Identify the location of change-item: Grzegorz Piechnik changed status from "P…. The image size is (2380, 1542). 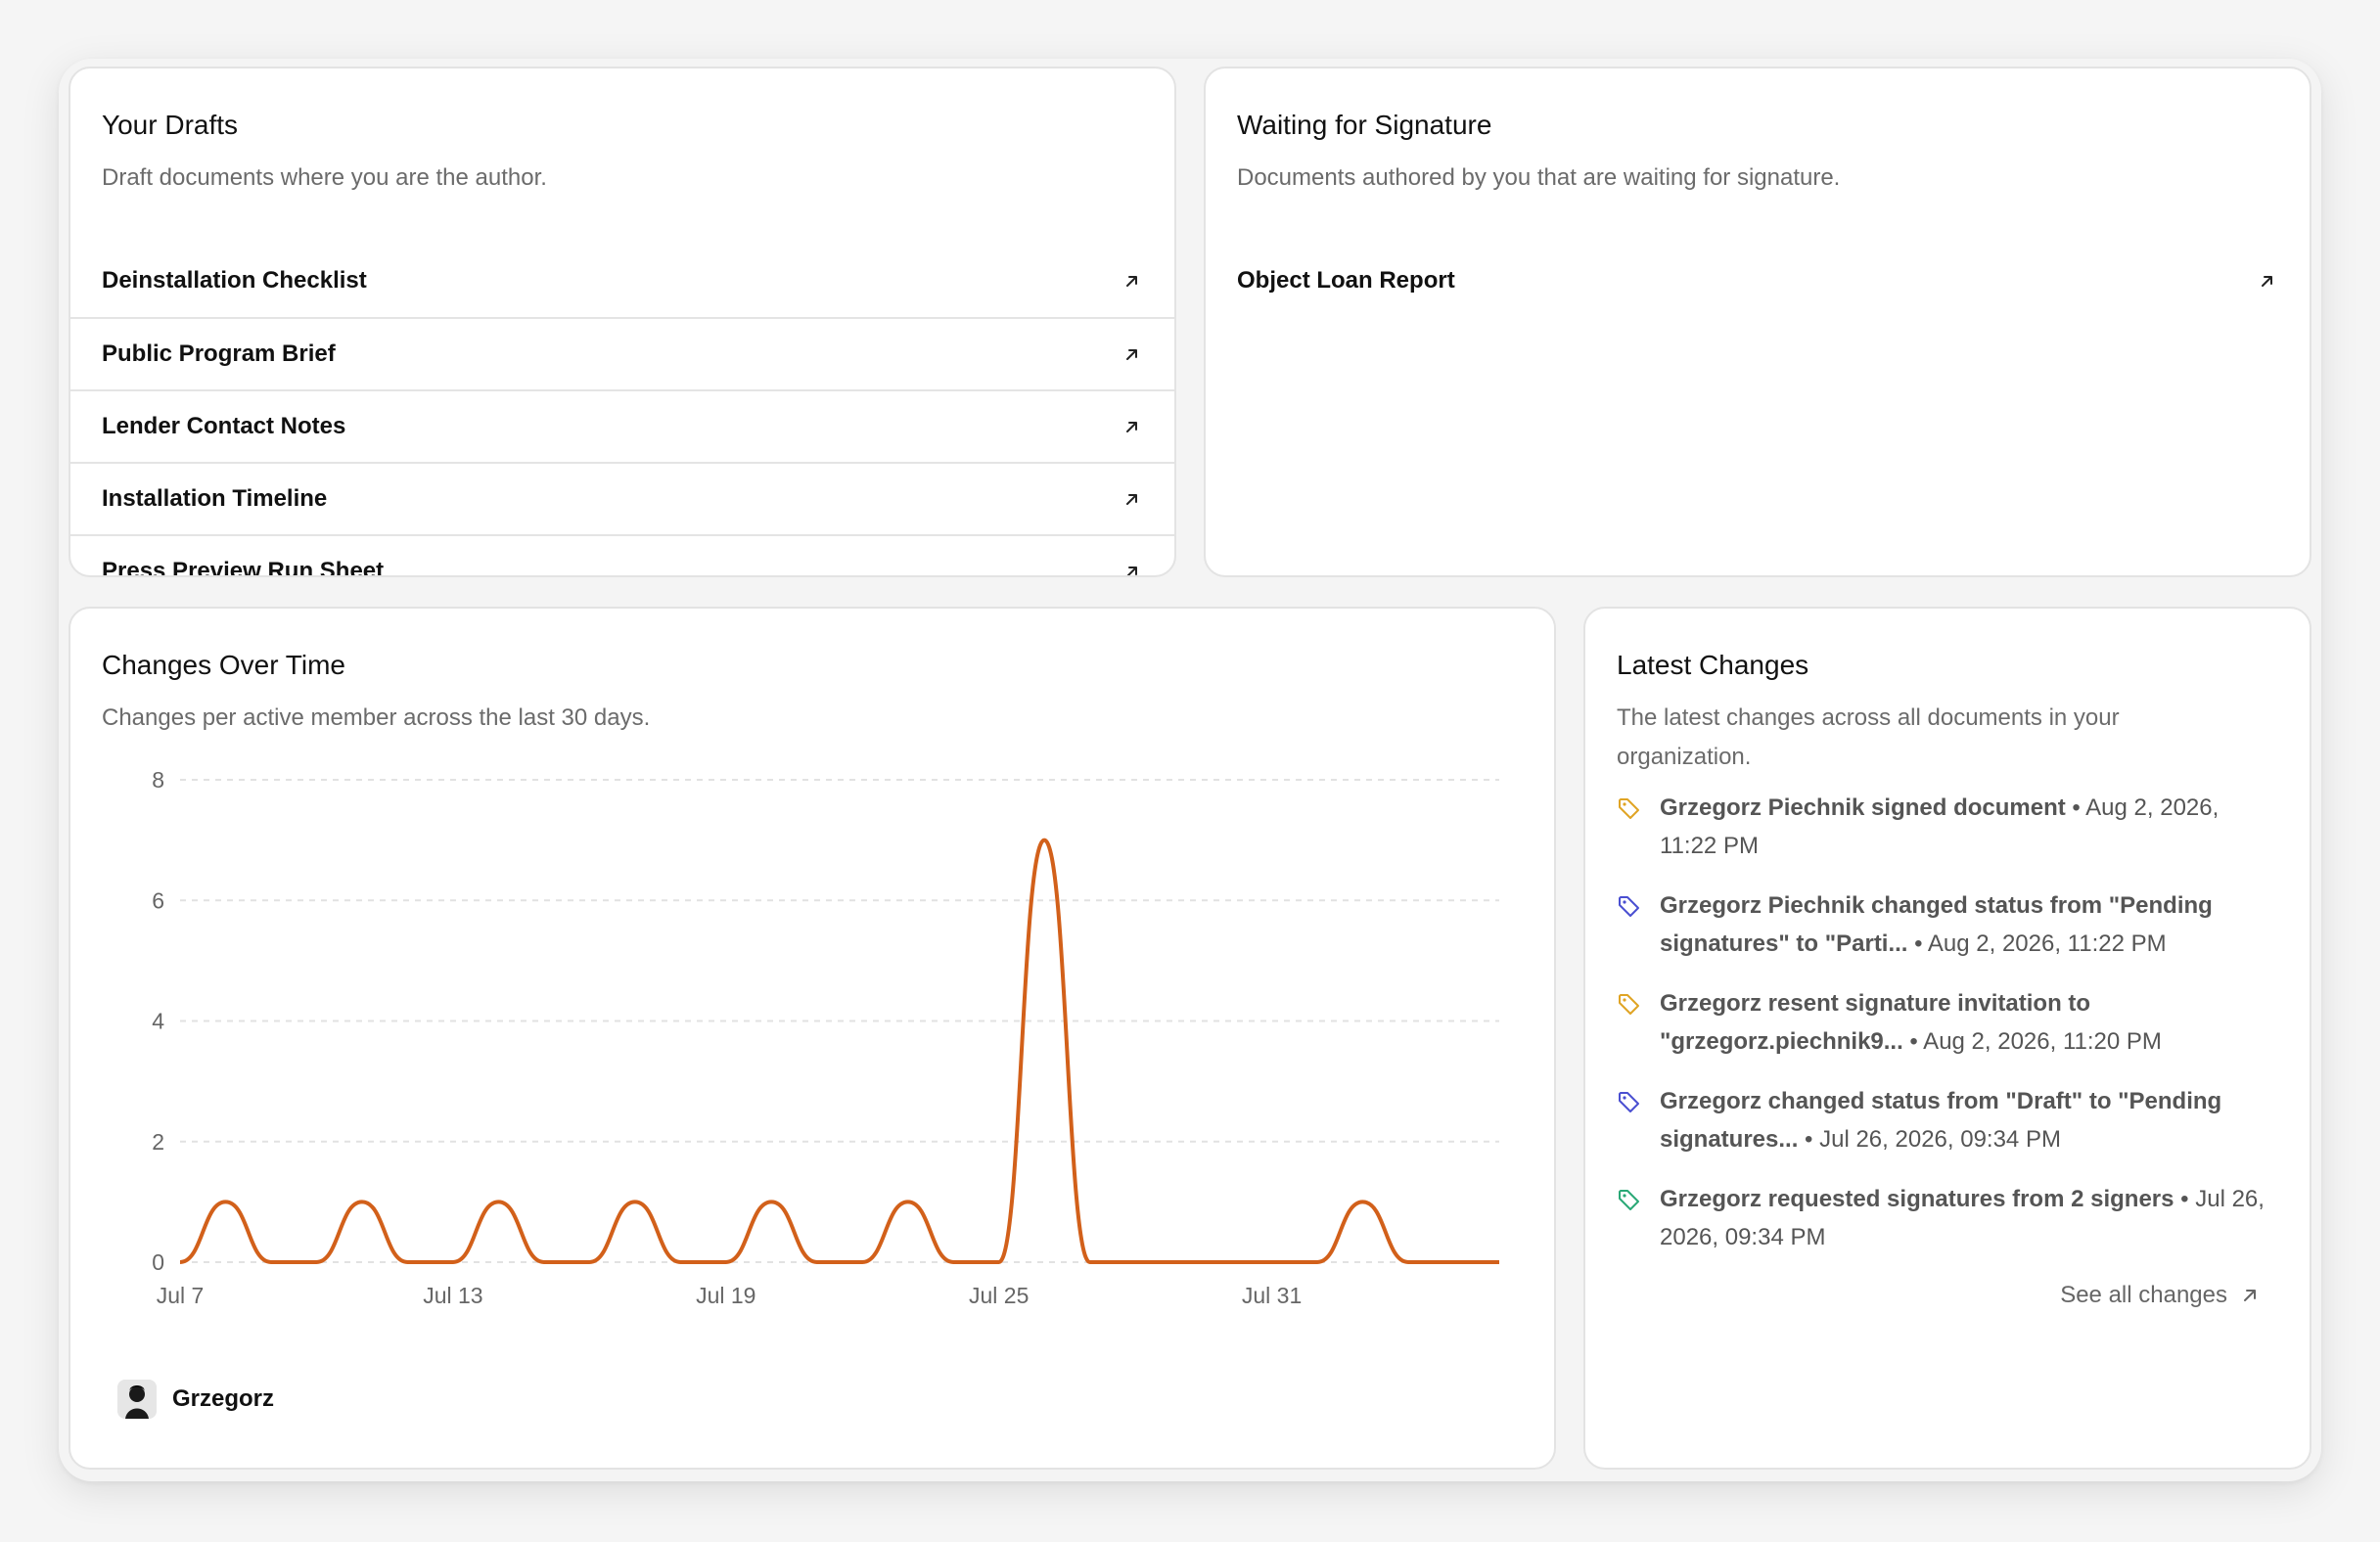
(1948, 924).